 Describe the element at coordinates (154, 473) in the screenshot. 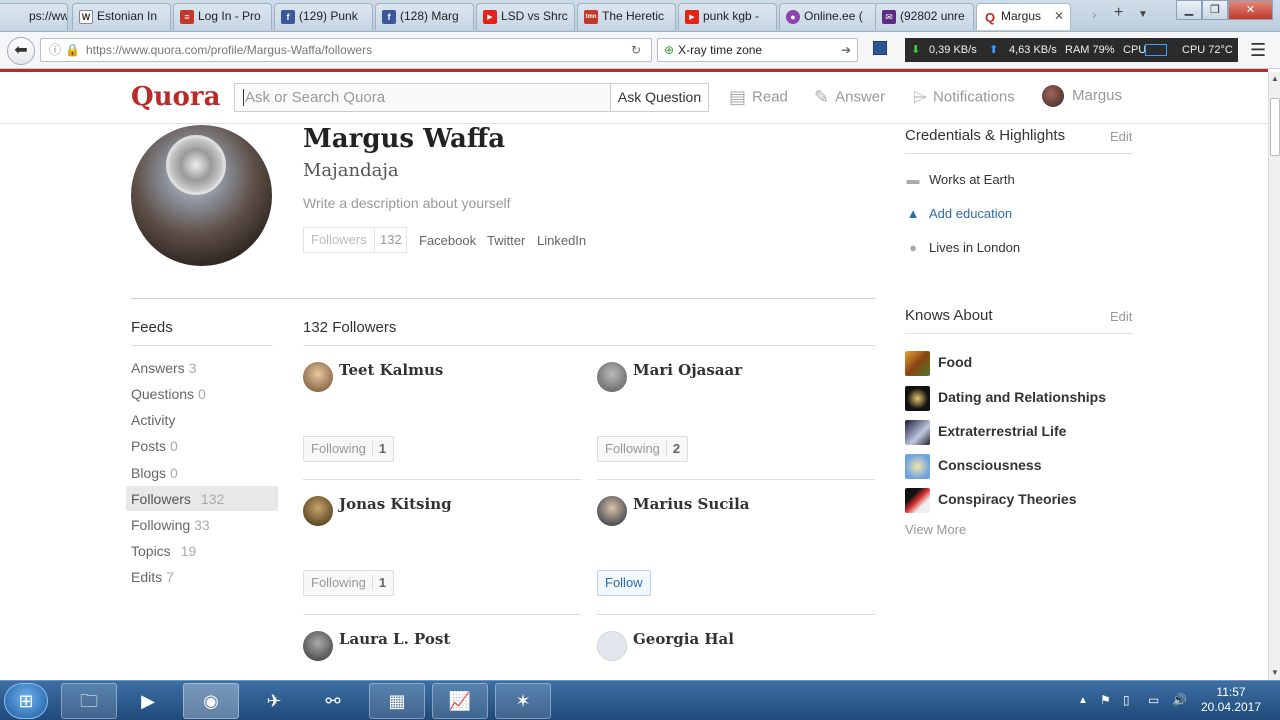

I see `feed-blogs: Blogs 0` at that location.